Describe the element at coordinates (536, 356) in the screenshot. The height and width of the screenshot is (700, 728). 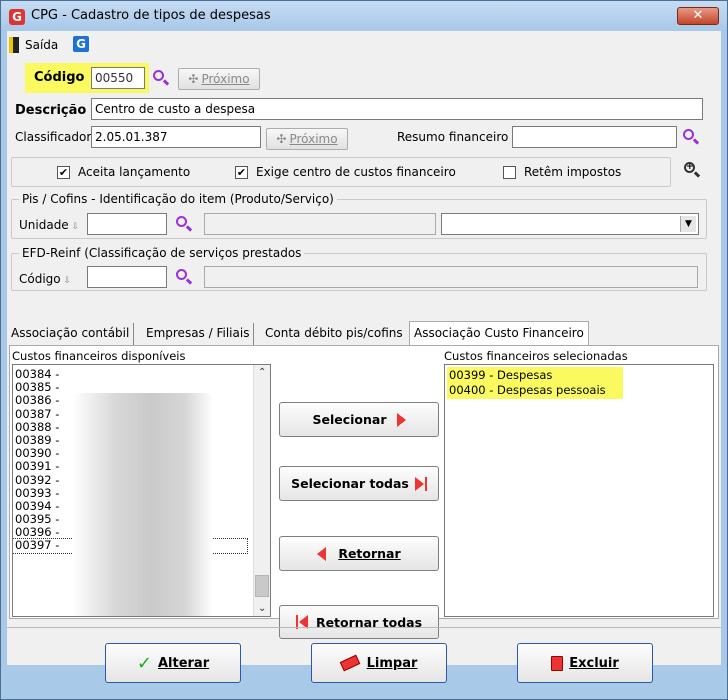
I see `selected-list-title: Custos financeiros selecionadas` at that location.